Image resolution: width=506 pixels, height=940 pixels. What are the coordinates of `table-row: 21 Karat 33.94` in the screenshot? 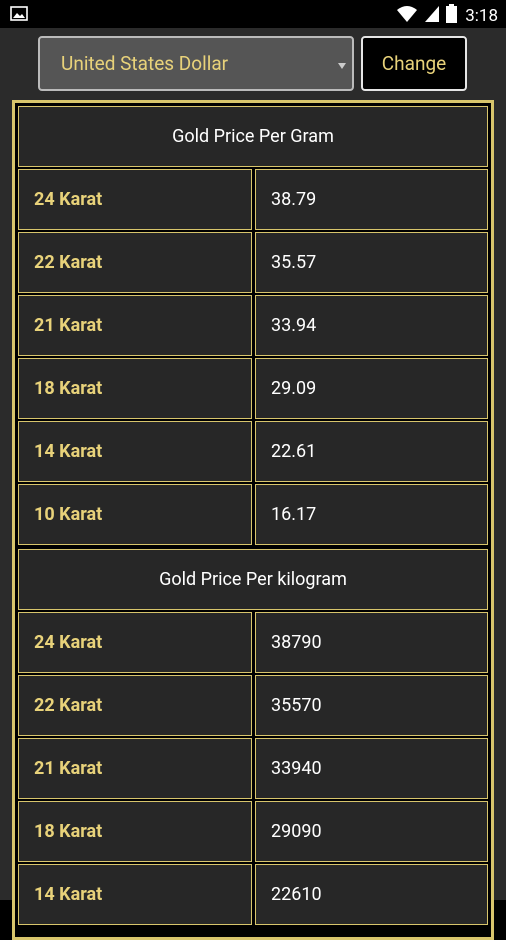 It's located at (253, 325).